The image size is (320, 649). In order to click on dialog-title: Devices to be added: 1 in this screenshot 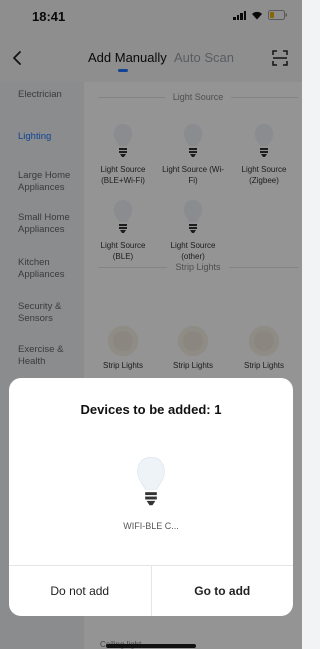, I will do `click(151, 409)`.